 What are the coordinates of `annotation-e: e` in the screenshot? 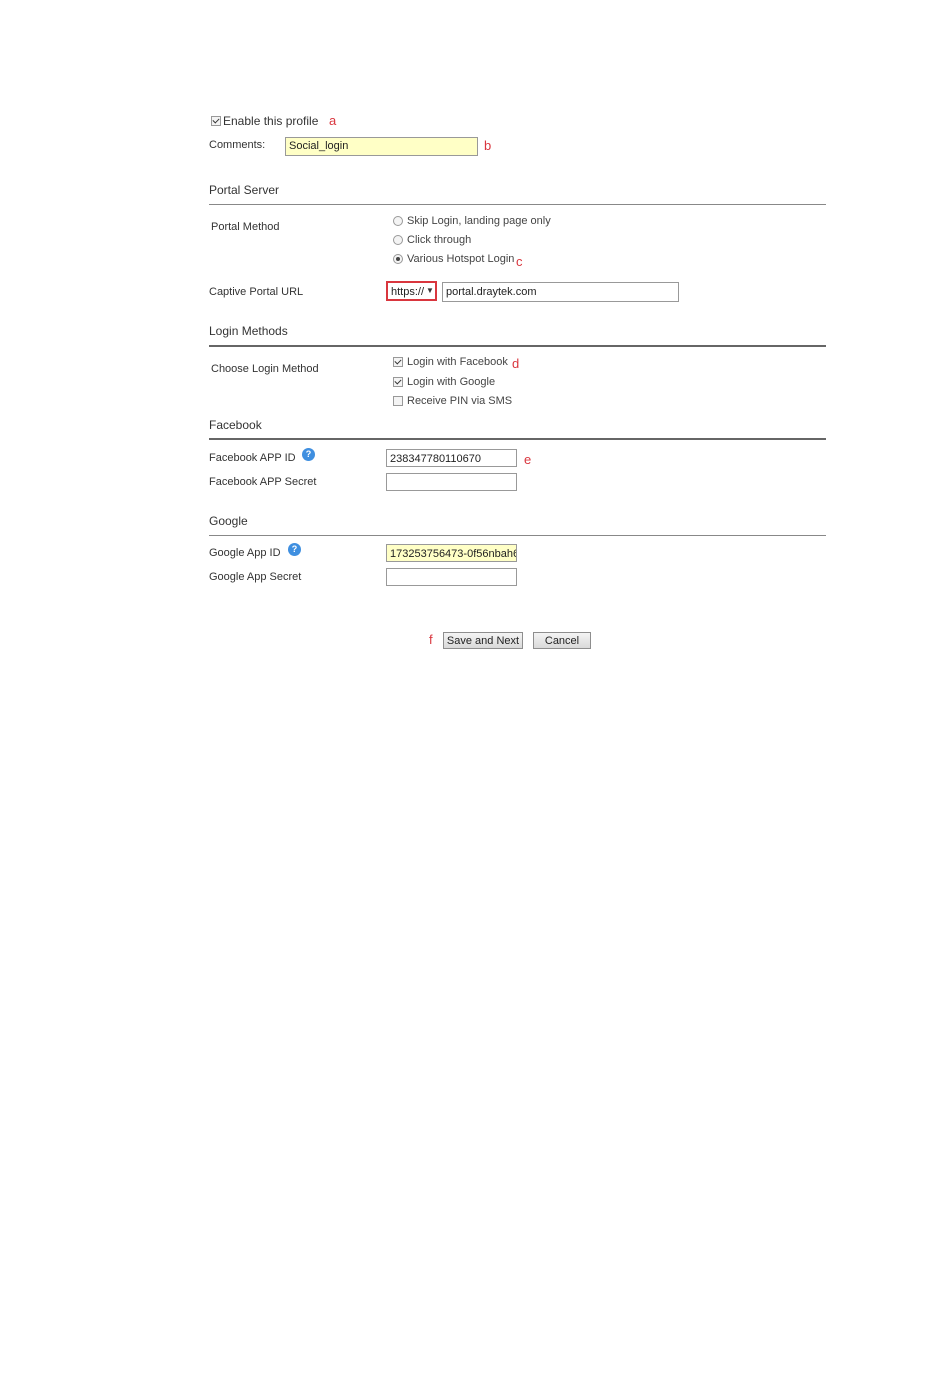 It's located at (528, 459).